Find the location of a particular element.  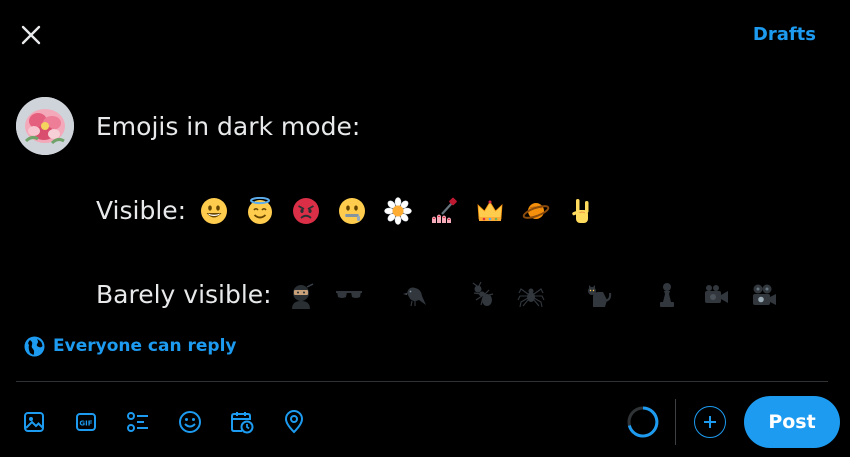

grinning-face-emoji is located at coordinates (214, 211).